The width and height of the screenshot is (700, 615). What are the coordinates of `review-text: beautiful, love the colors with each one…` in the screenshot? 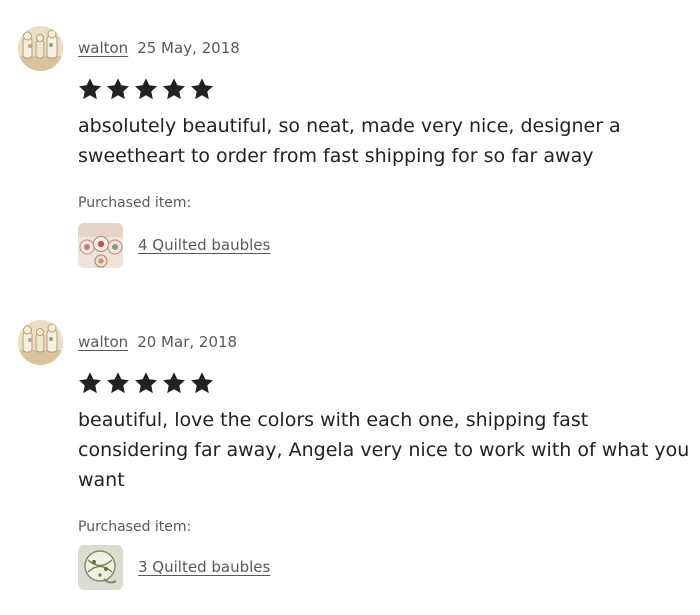 It's located at (384, 450).